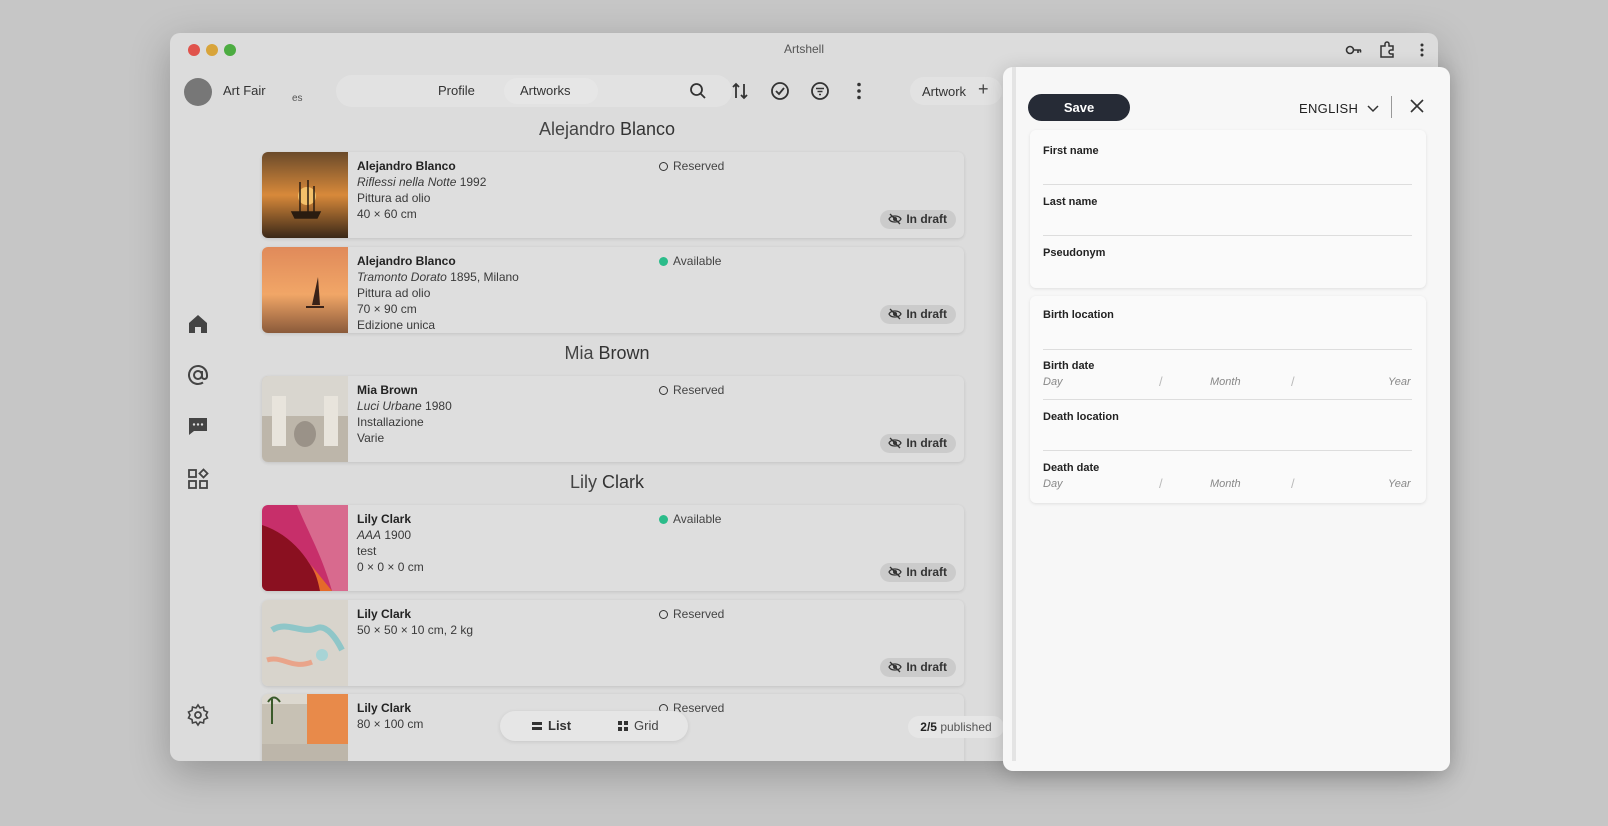  Describe the element at coordinates (1399, 484) in the screenshot. I see `death-year-input: Year` at that location.